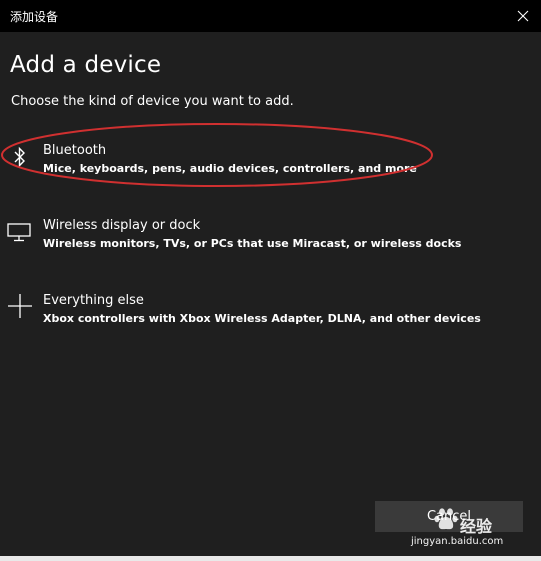 The height and width of the screenshot is (561, 541). I want to click on window-title: 添加设备, so click(34, 17).